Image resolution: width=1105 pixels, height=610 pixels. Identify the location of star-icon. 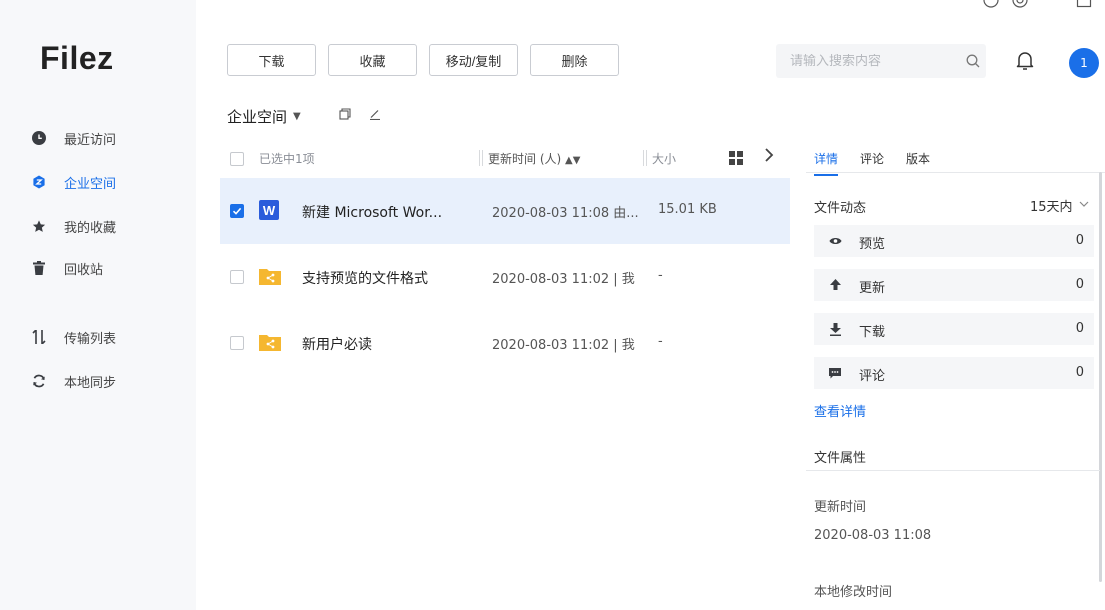
(39, 226).